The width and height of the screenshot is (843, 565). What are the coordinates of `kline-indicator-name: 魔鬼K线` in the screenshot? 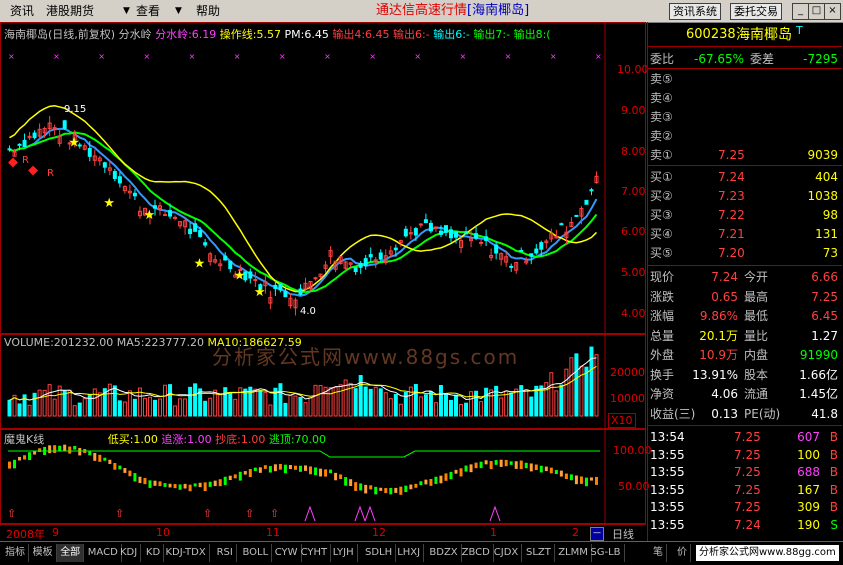 It's located at (24, 439).